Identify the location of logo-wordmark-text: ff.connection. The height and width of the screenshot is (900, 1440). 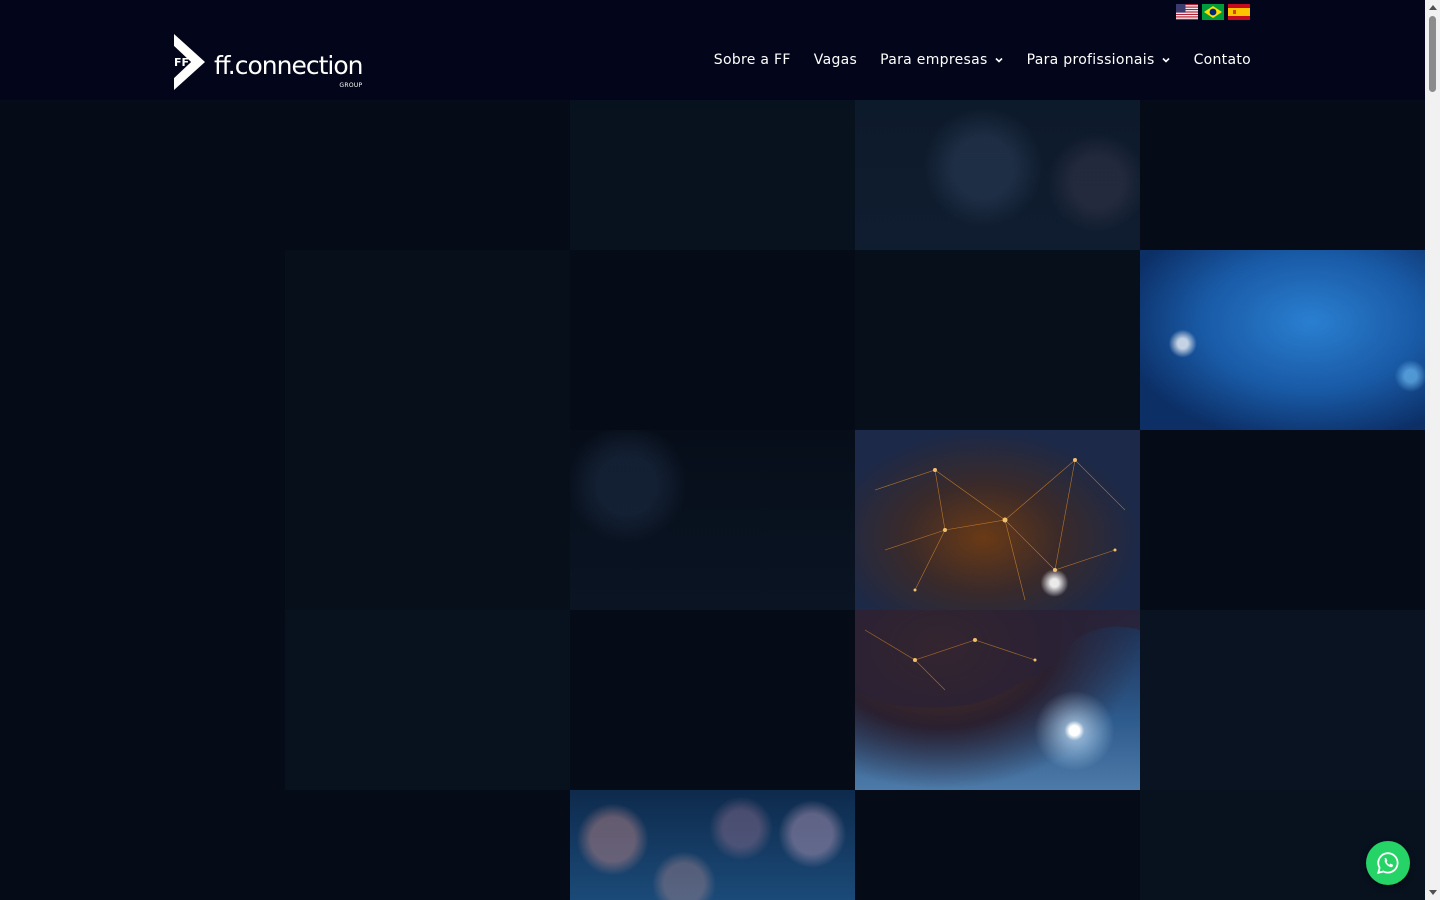
(288, 65).